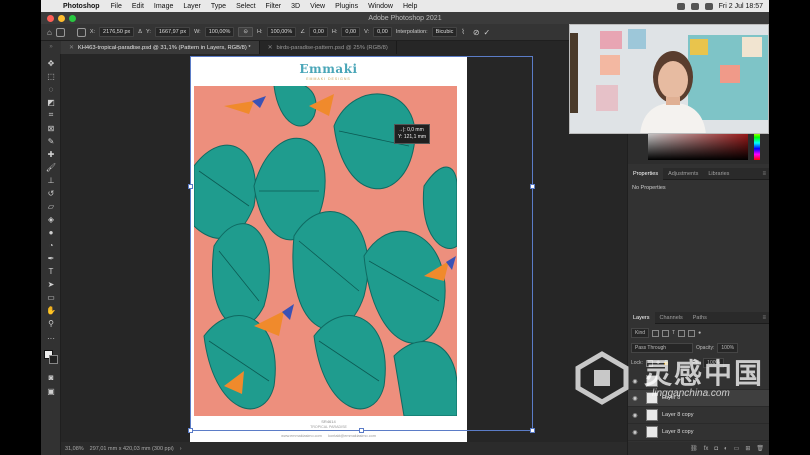 The height and width of the screenshot is (455, 810). Describe the element at coordinates (218, 6) in the screenshot. I see `menu-type: Type` at that location.